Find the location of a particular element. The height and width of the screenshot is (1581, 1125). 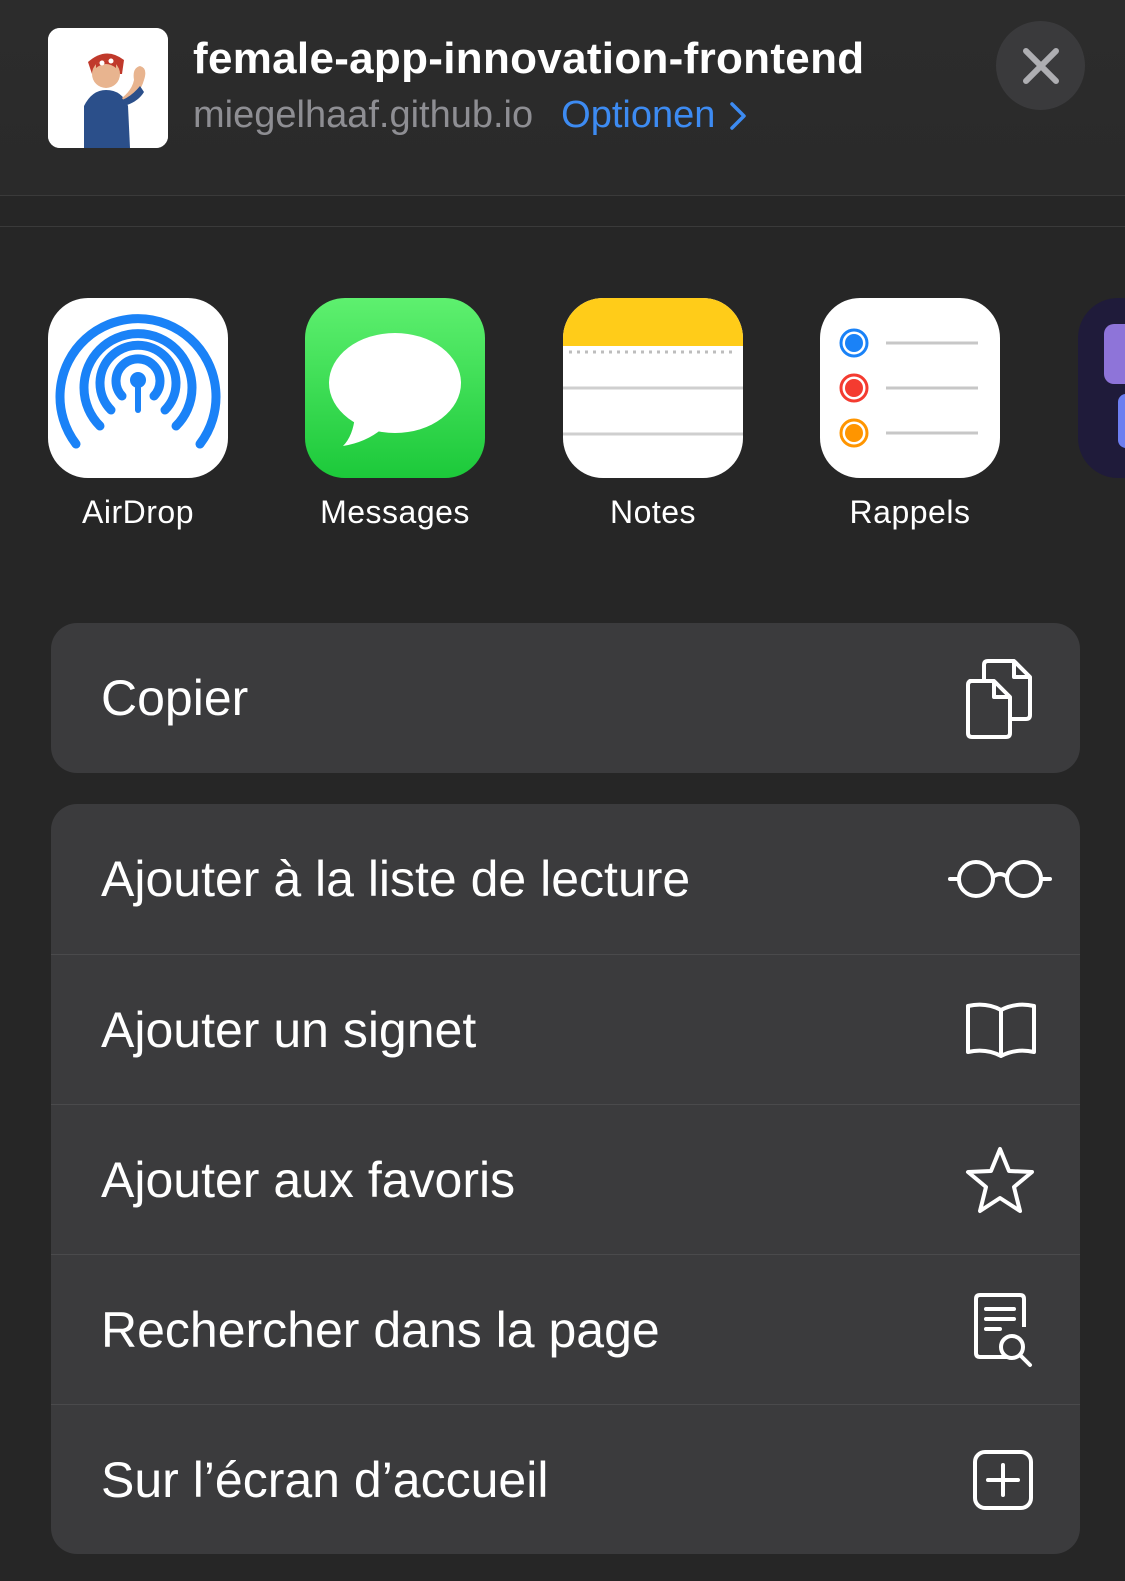

share-app-notes: Notes is located at coordinates (653, 414).